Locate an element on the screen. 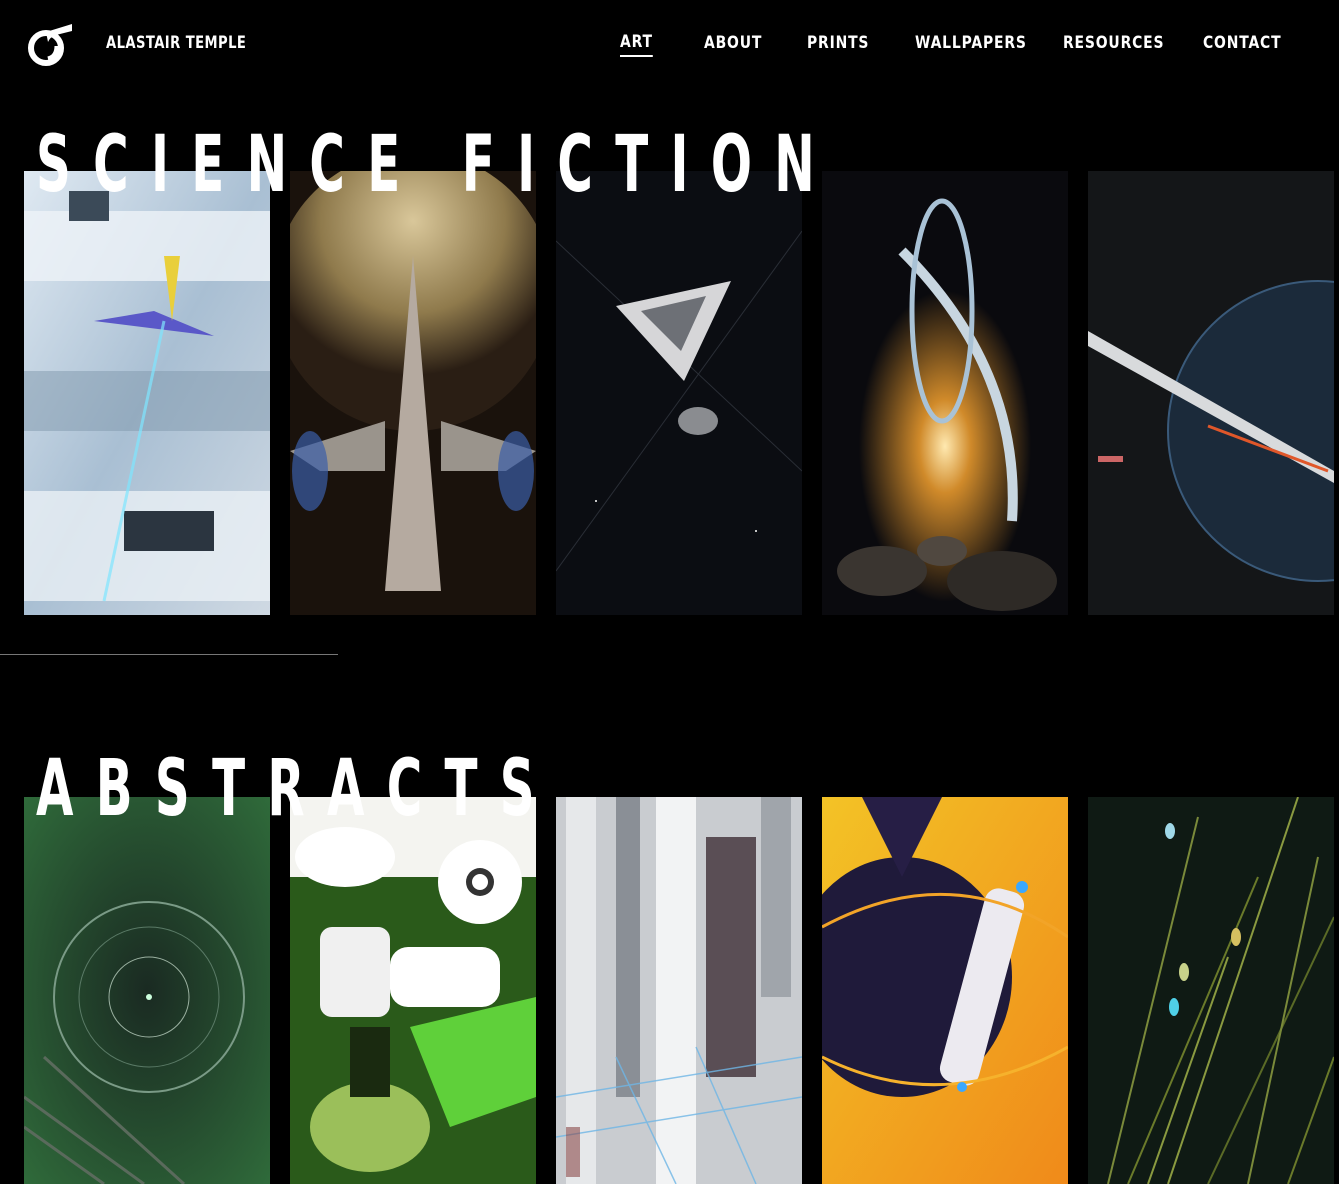  thumbnail-abstract-2-image is located at coordinates (413, 990).